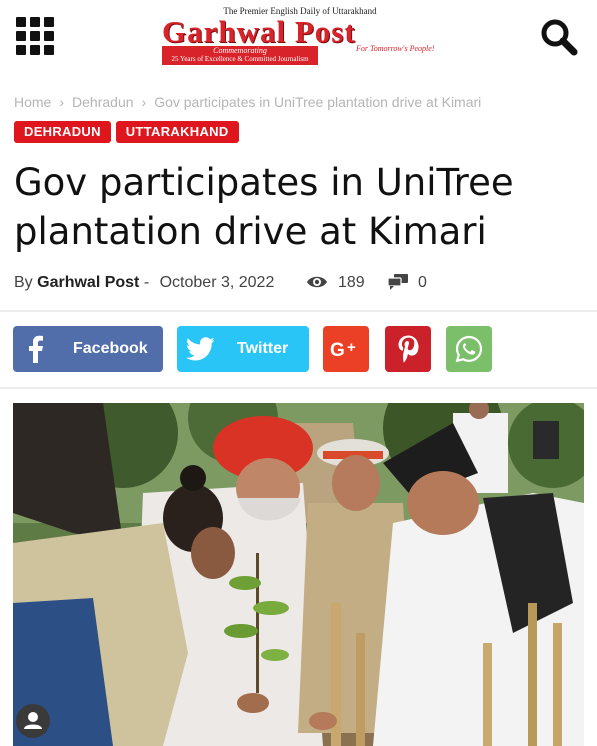 The height and width of the screenshot is (746, 597). I want to click on by-label: By, so click(23, 282).